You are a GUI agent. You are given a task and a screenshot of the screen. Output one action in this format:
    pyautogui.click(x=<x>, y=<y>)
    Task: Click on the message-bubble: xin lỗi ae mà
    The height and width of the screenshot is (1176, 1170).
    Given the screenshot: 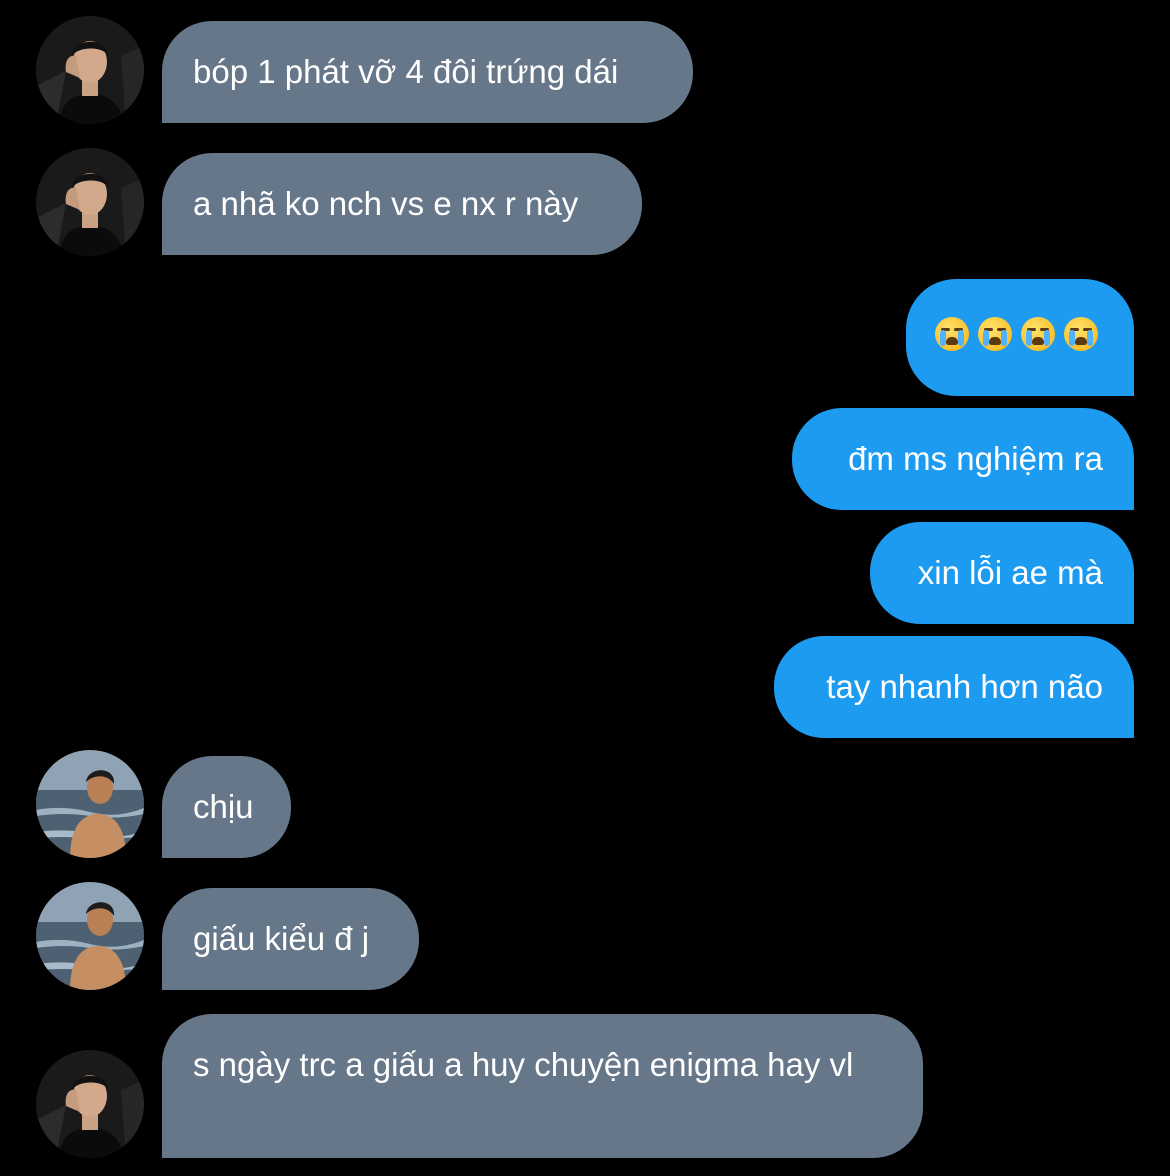 What is the action you would take?
    pyautogui.click(x=1002, y=573)
    